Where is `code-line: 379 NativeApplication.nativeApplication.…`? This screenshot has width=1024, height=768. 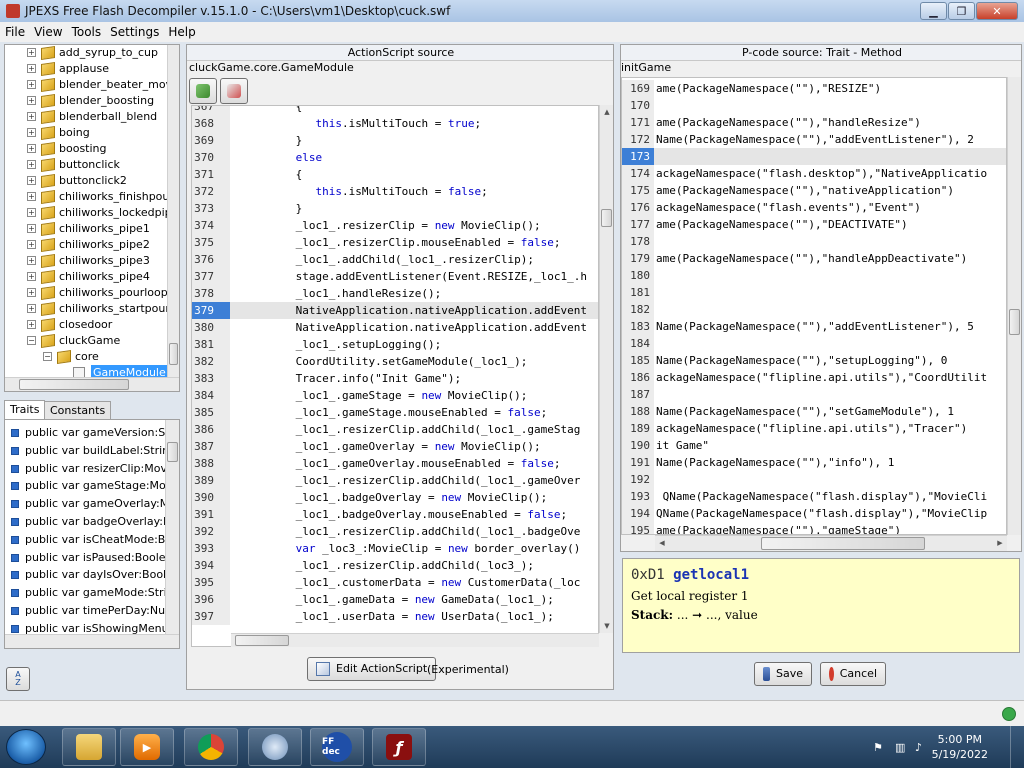 code-line: 379 NativeApplication.nativeApplication.… is located at coordinates (395, 310).